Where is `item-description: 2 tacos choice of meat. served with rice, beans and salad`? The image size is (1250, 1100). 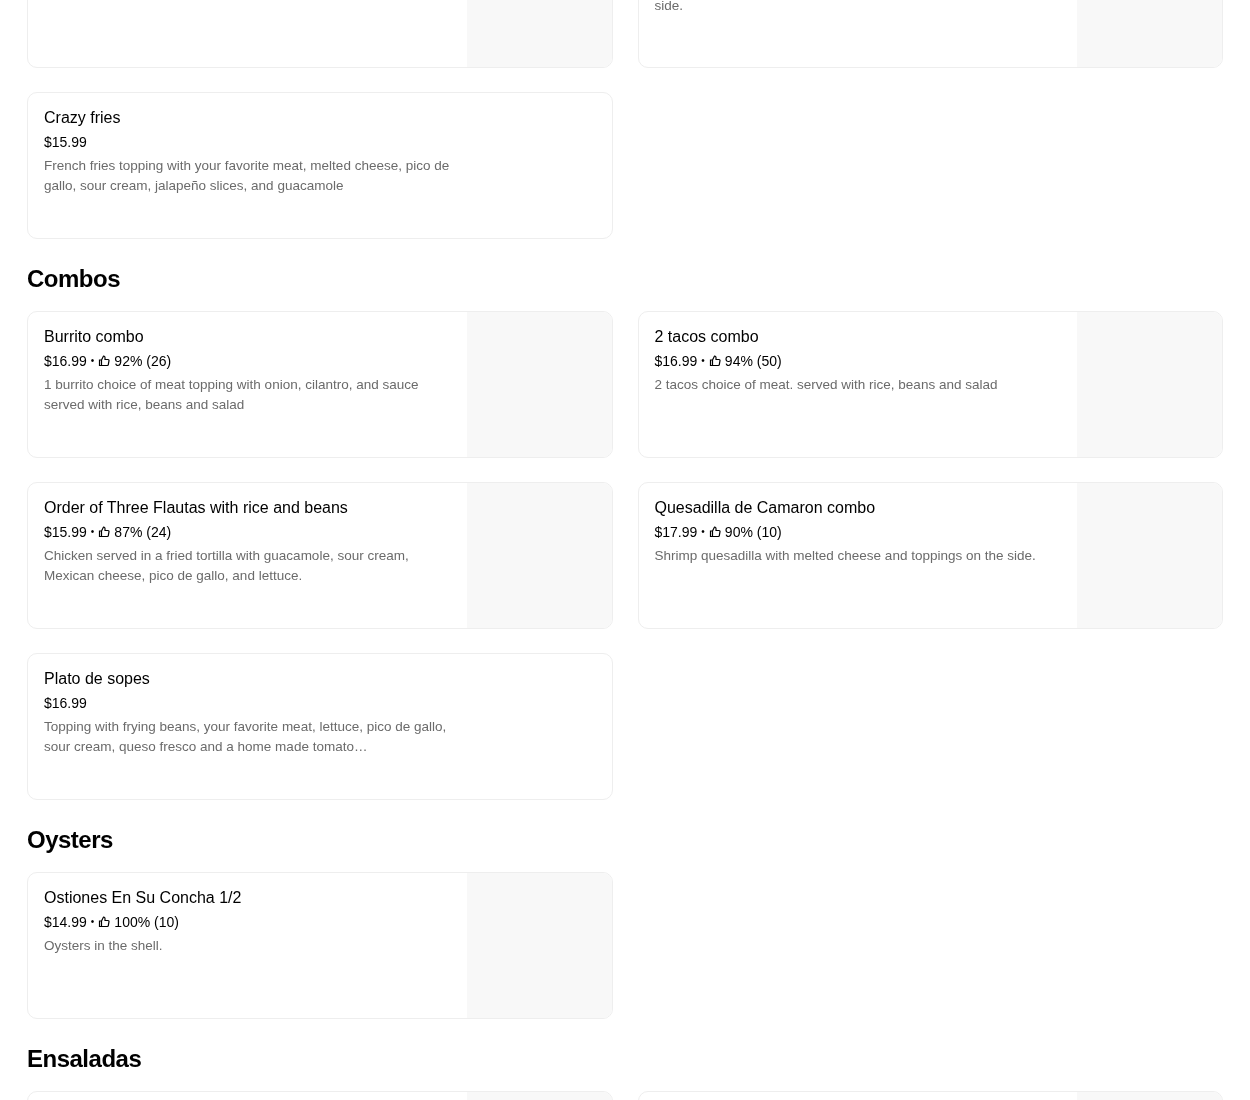
item-description: 2 tacos choice of meat. served with rice, beans and salad is located at coordinates (826, 385).